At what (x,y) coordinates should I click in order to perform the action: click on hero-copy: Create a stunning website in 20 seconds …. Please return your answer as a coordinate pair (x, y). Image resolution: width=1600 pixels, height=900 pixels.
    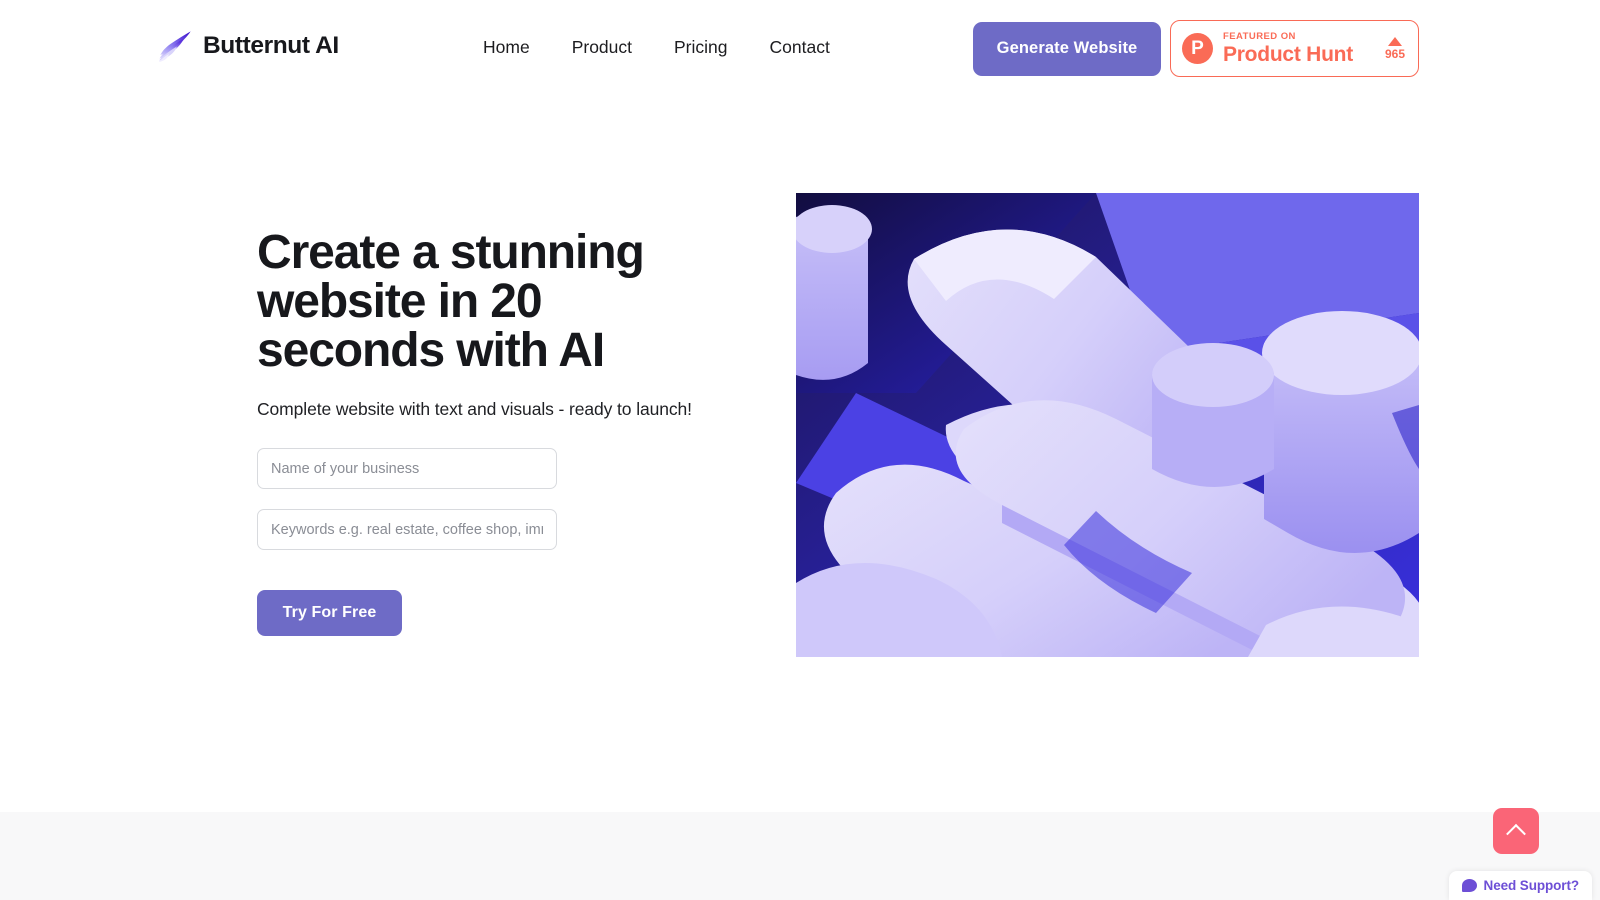
    Looking at the image, I should click on (507, 432).